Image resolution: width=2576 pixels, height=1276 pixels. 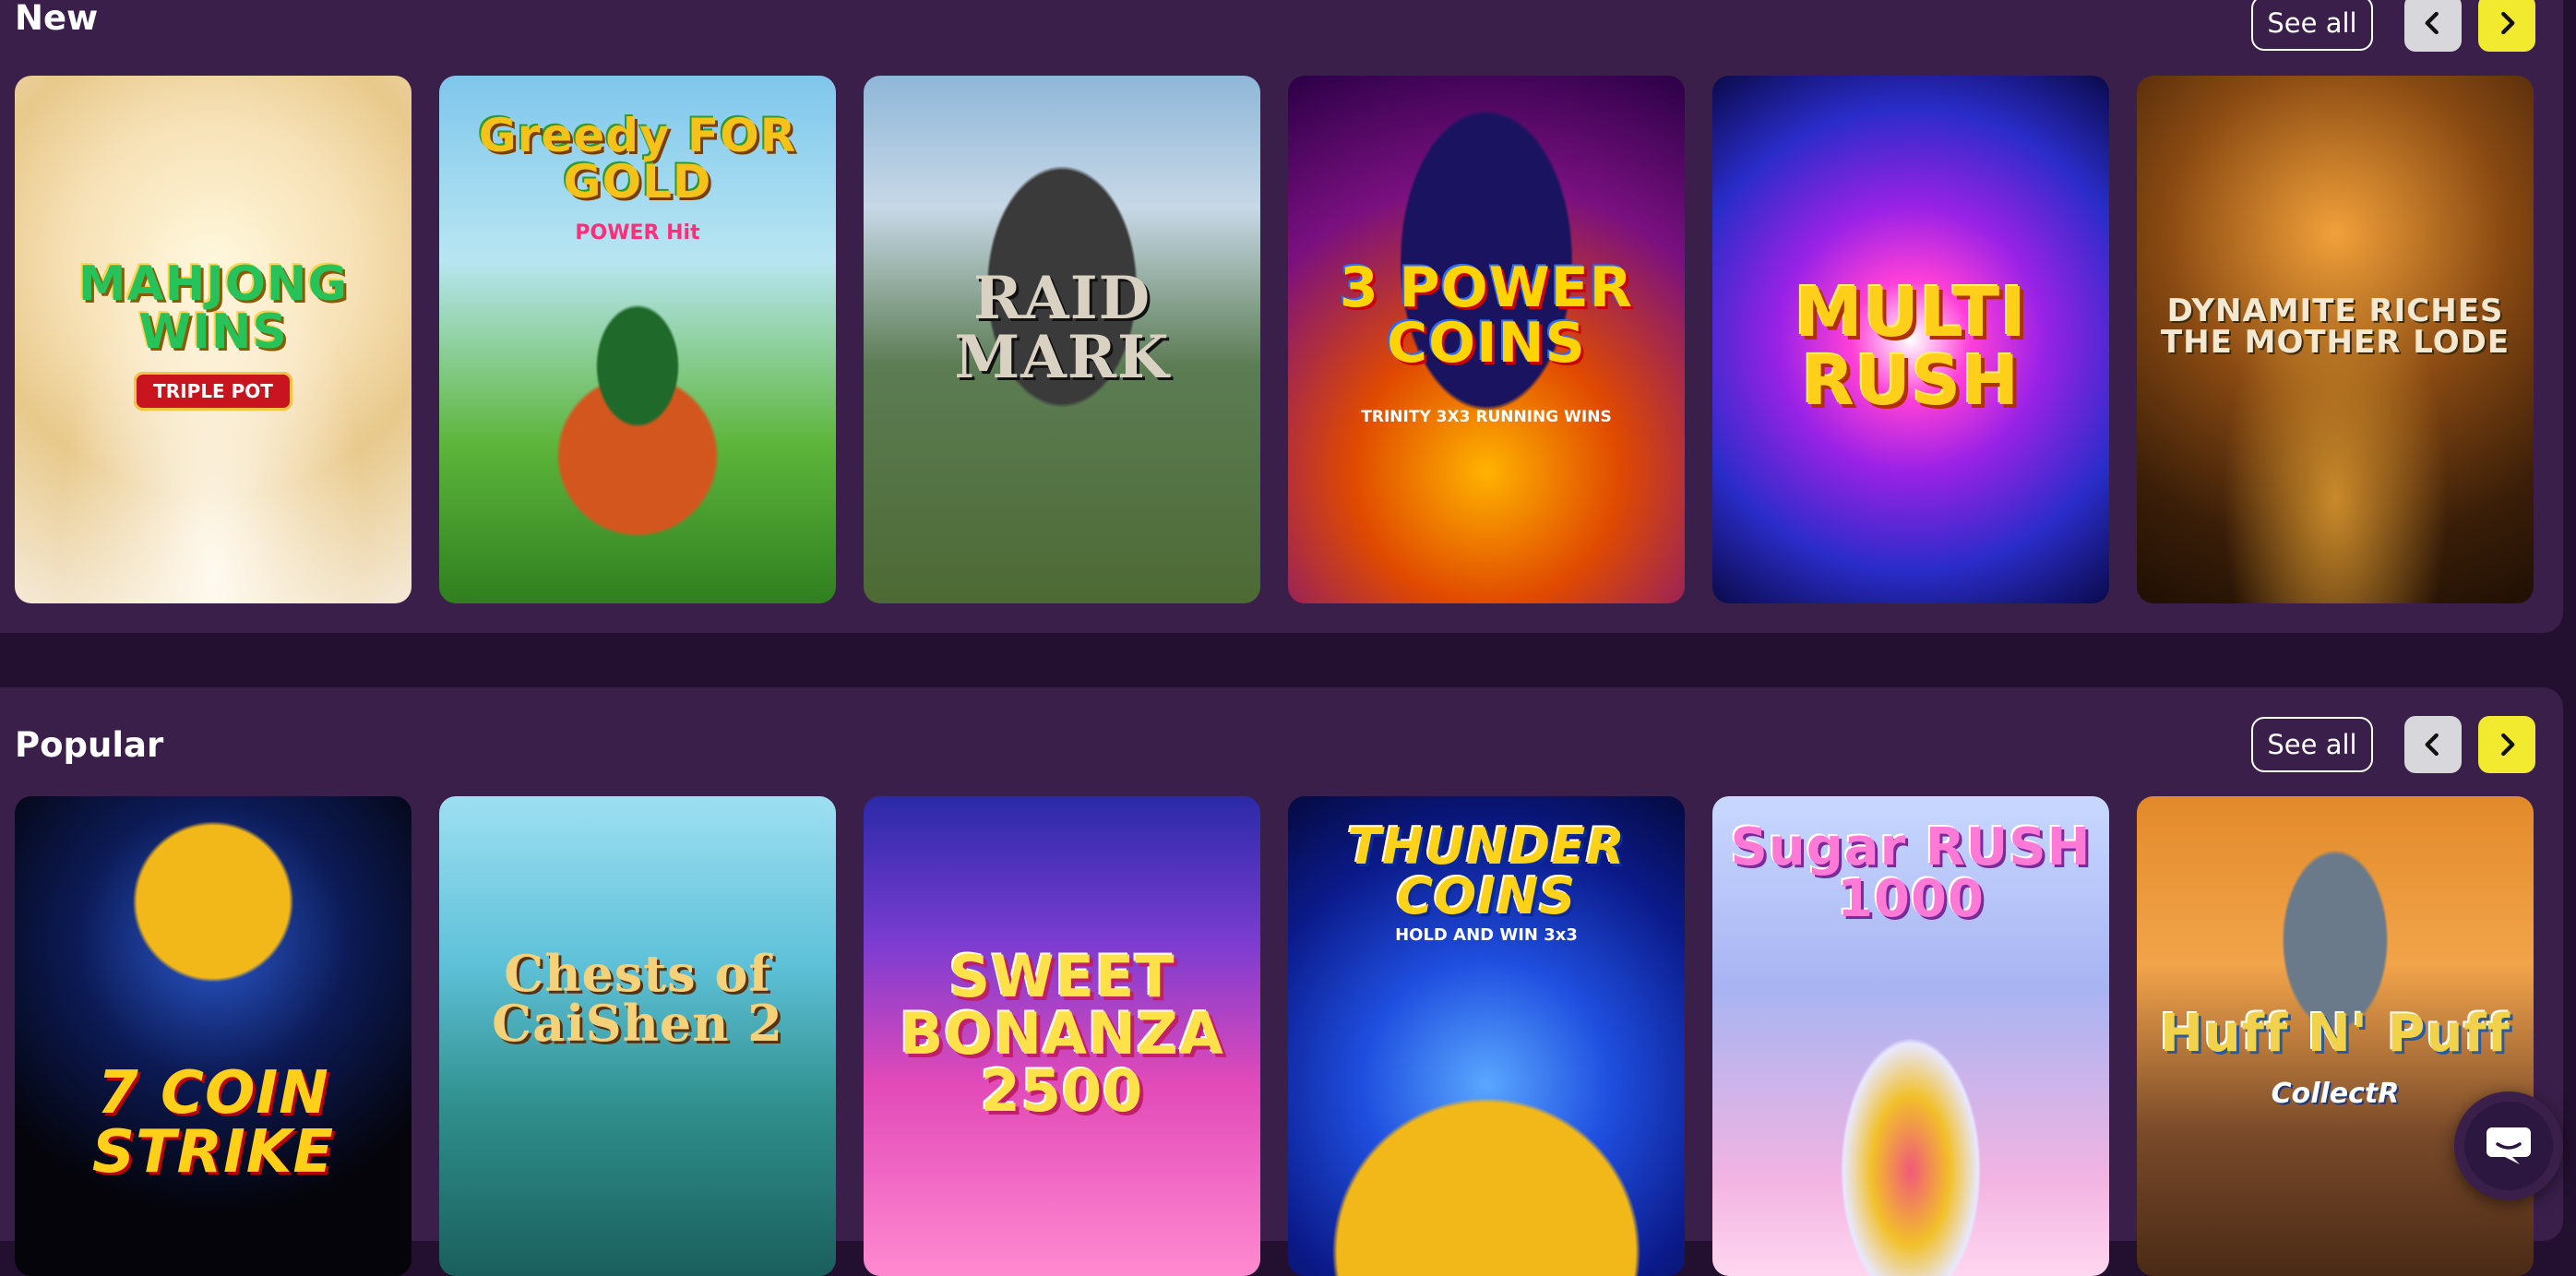 I want to click on game-logo: 7 COIN STRIKE, so click(x=213, y=1123).